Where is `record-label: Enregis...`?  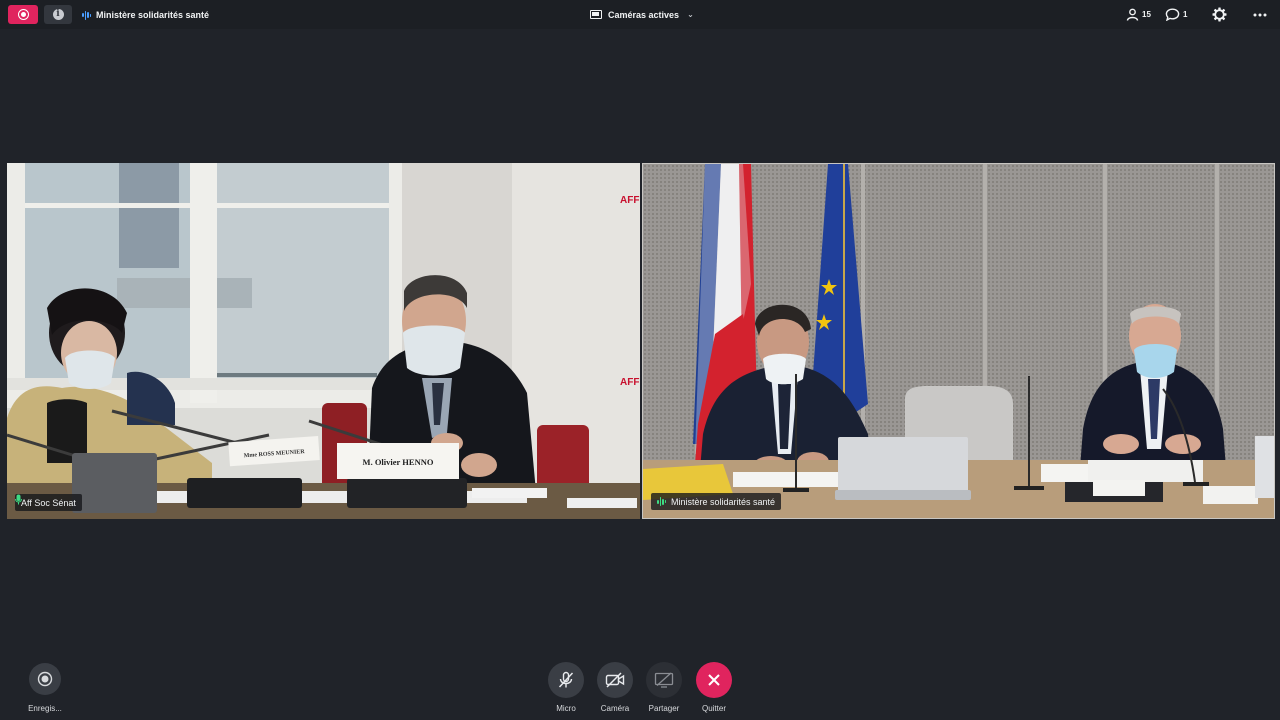 record-label: Enregis... is located at coordinates (45, 708).